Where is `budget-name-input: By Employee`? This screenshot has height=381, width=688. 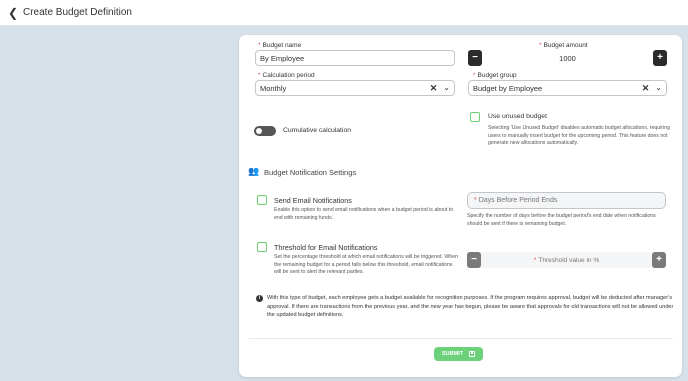
budget-name-input: By Employee is located at coordinates (355, 58).